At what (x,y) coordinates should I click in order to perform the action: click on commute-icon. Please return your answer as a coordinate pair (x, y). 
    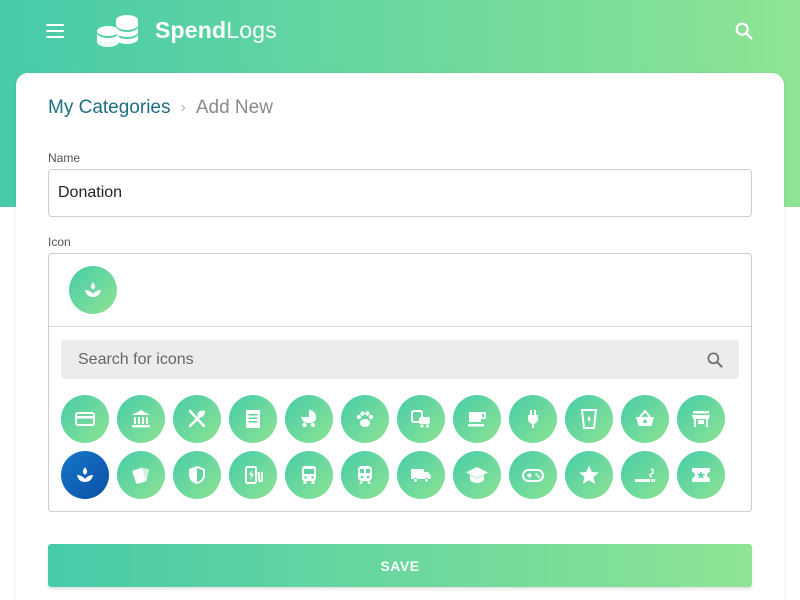
    Looking at the image, I should click on (421, 419).